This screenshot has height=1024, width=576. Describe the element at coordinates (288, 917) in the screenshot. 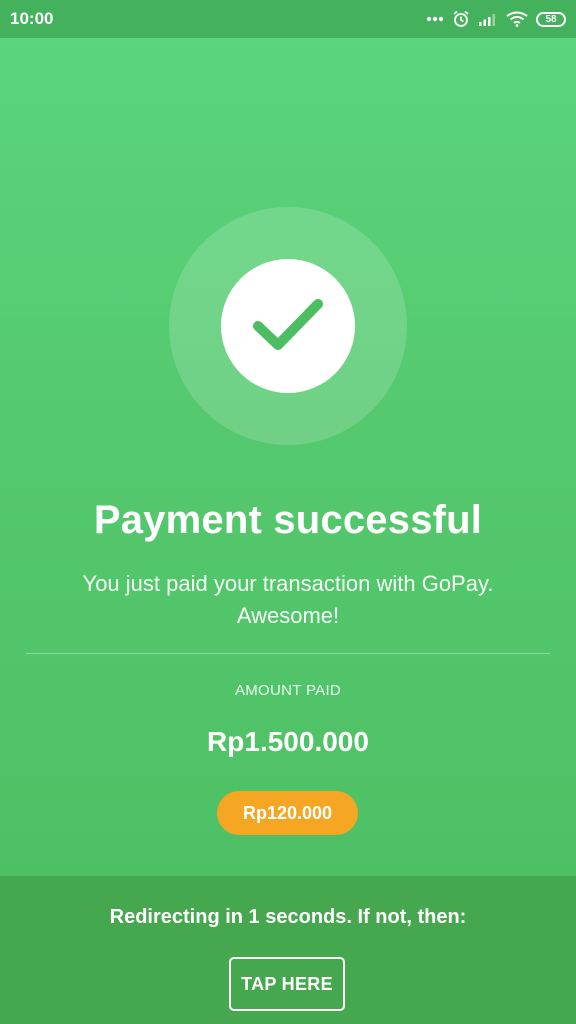

I see `redirect-text: Redirecting in 1 seconds. If not, then:` at that location.